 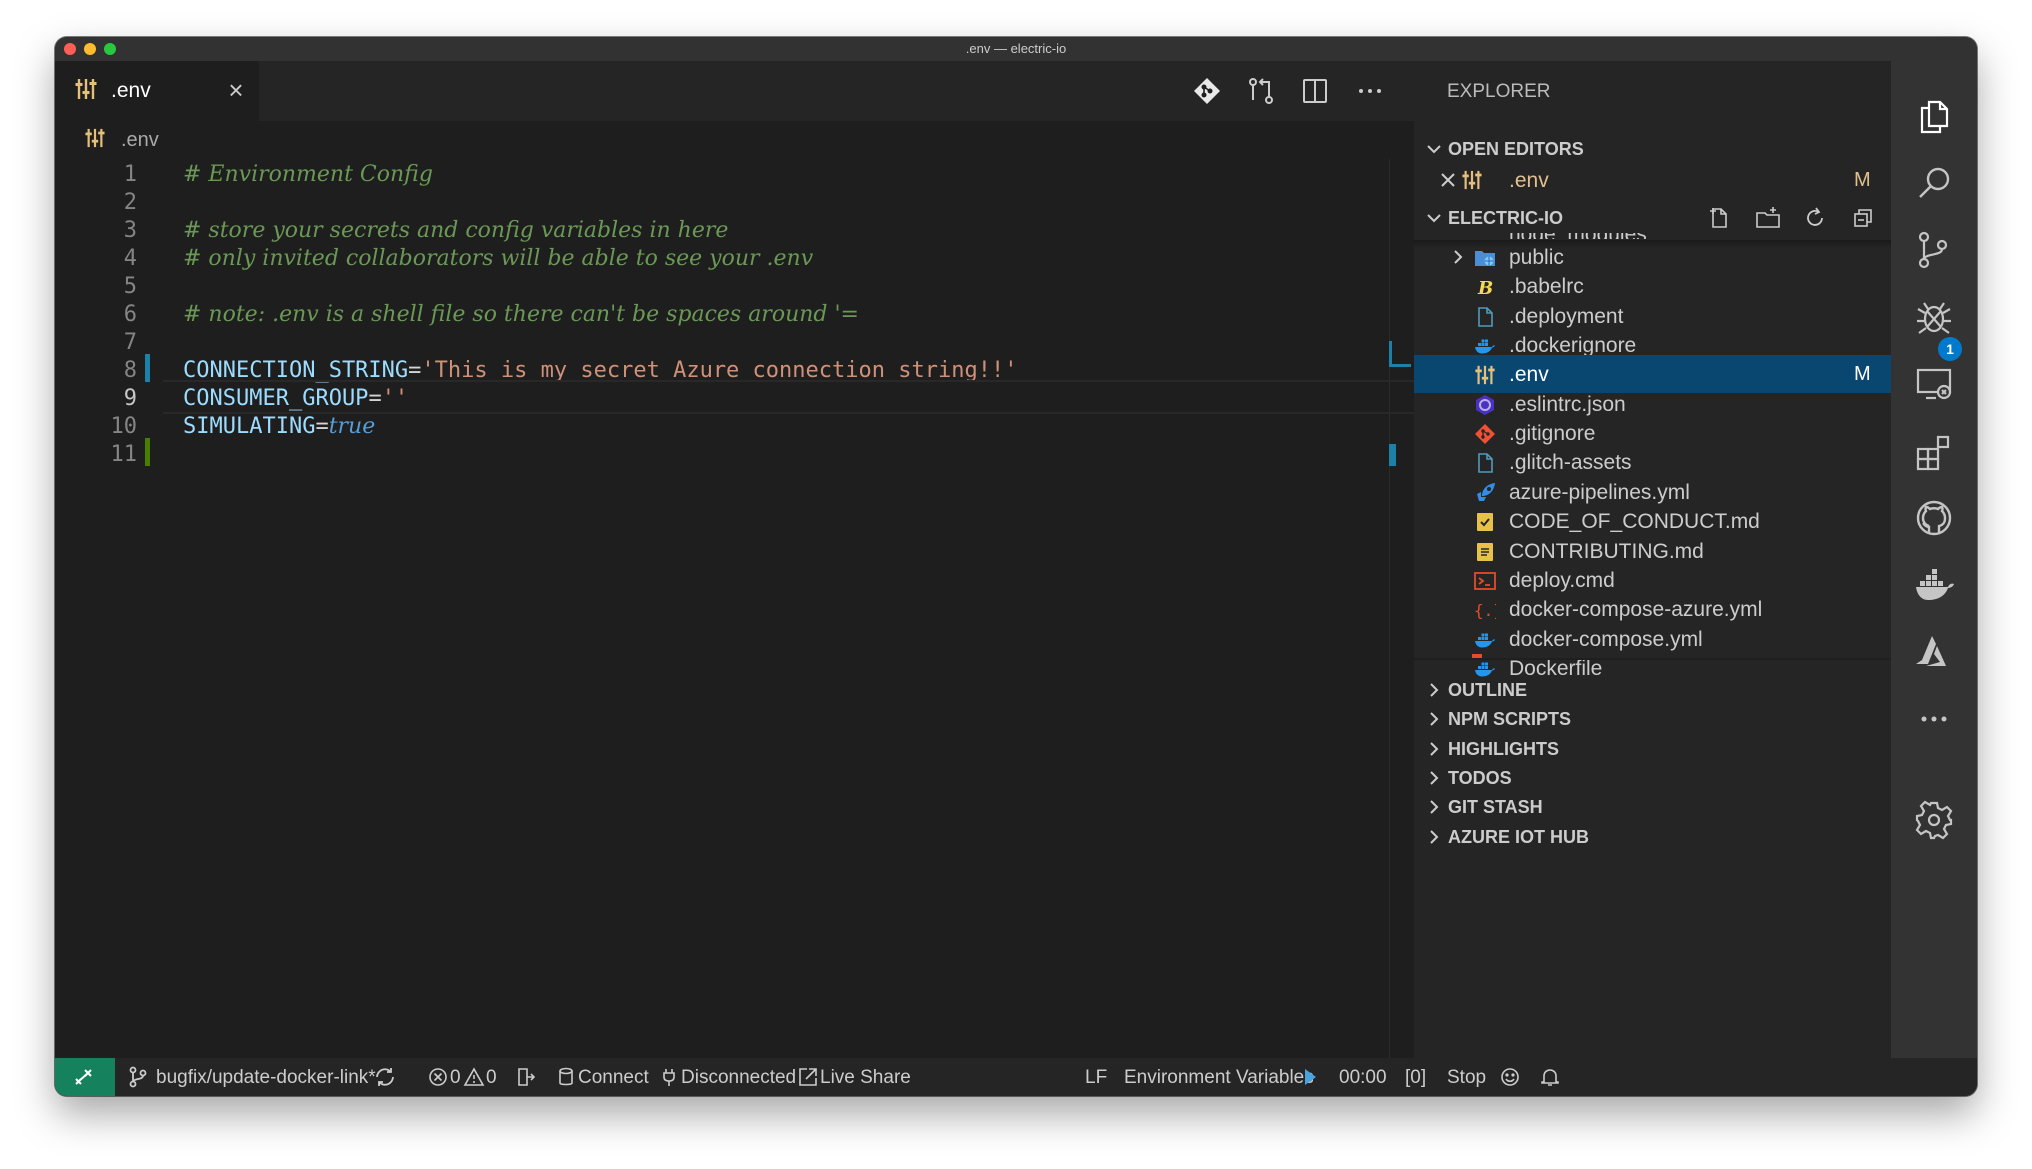 I want to click on warning-icon, so click(x=474, y=1076).